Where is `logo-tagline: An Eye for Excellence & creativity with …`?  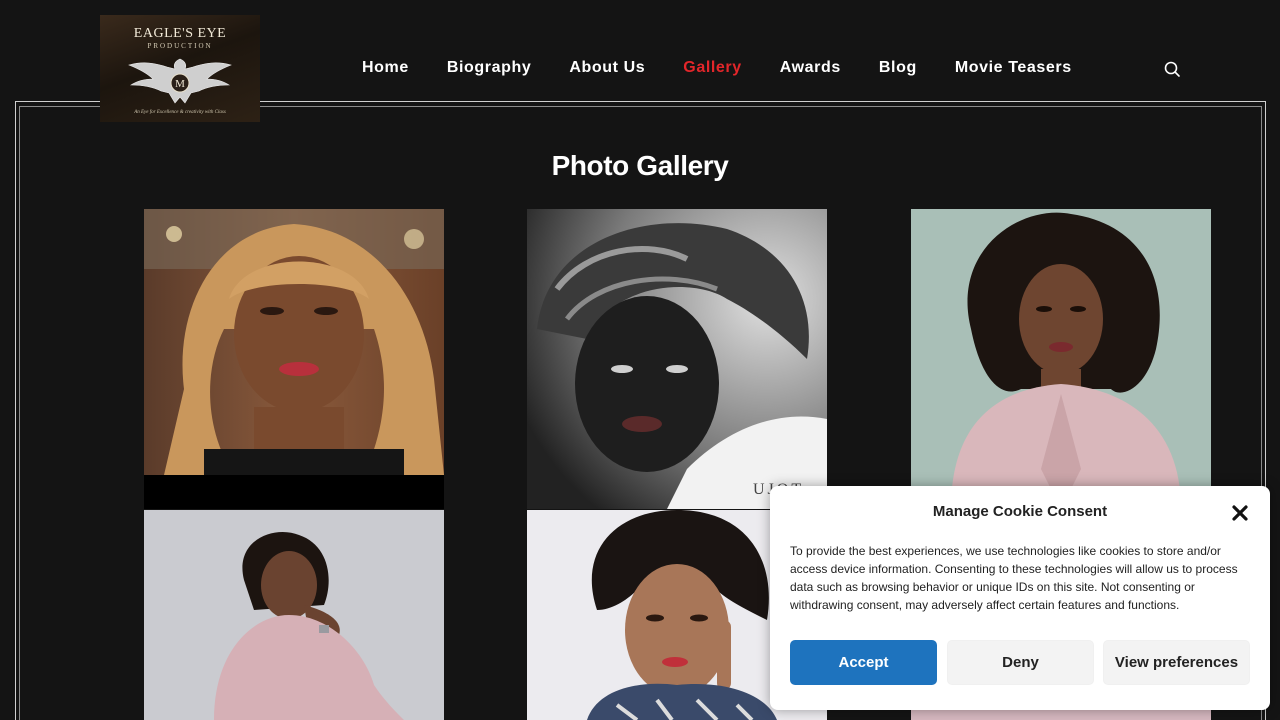
logo-tagline: An Eye for Excellence & creativity with … is located at coordinates (180, 112).